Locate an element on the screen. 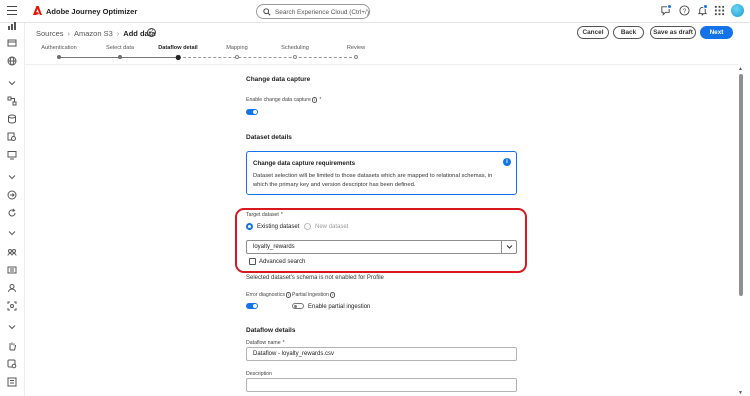 The height and width of the screenshot is (396, 750). step-dot-scheduling is located at coordinates (295, 57).